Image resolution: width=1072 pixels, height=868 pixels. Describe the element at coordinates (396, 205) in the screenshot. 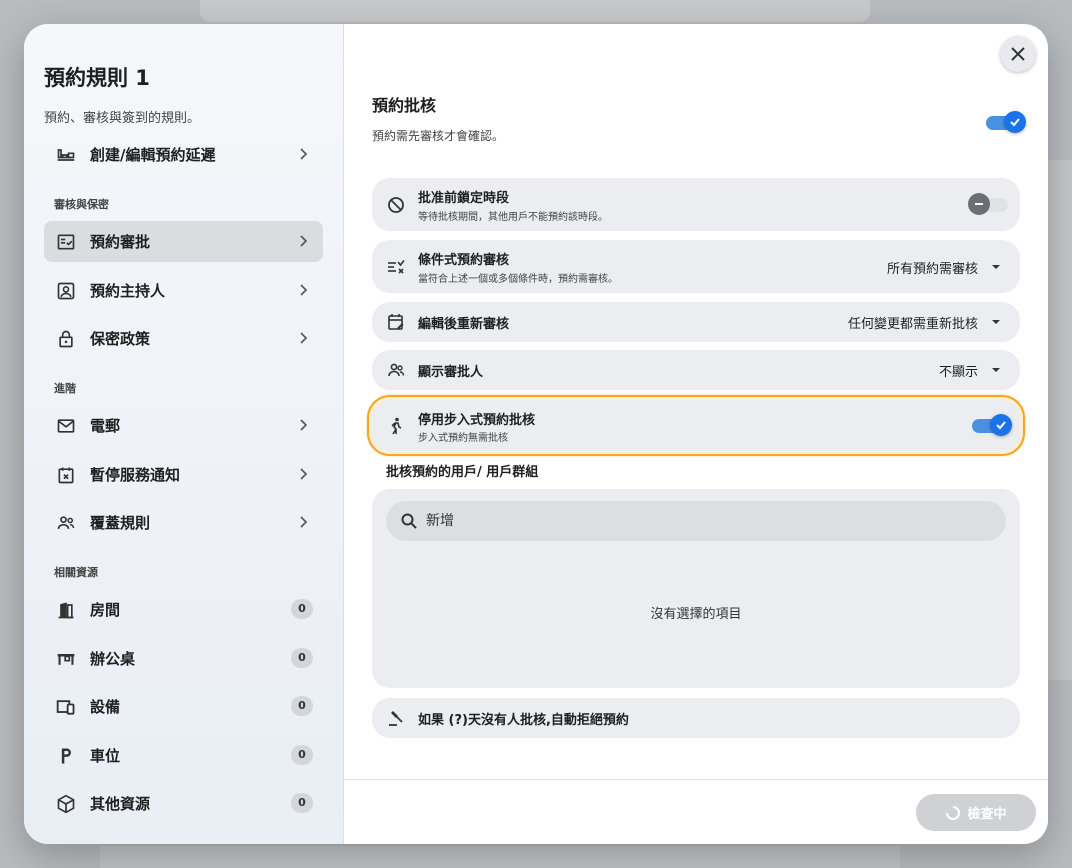

I see `block-icon` at that location.